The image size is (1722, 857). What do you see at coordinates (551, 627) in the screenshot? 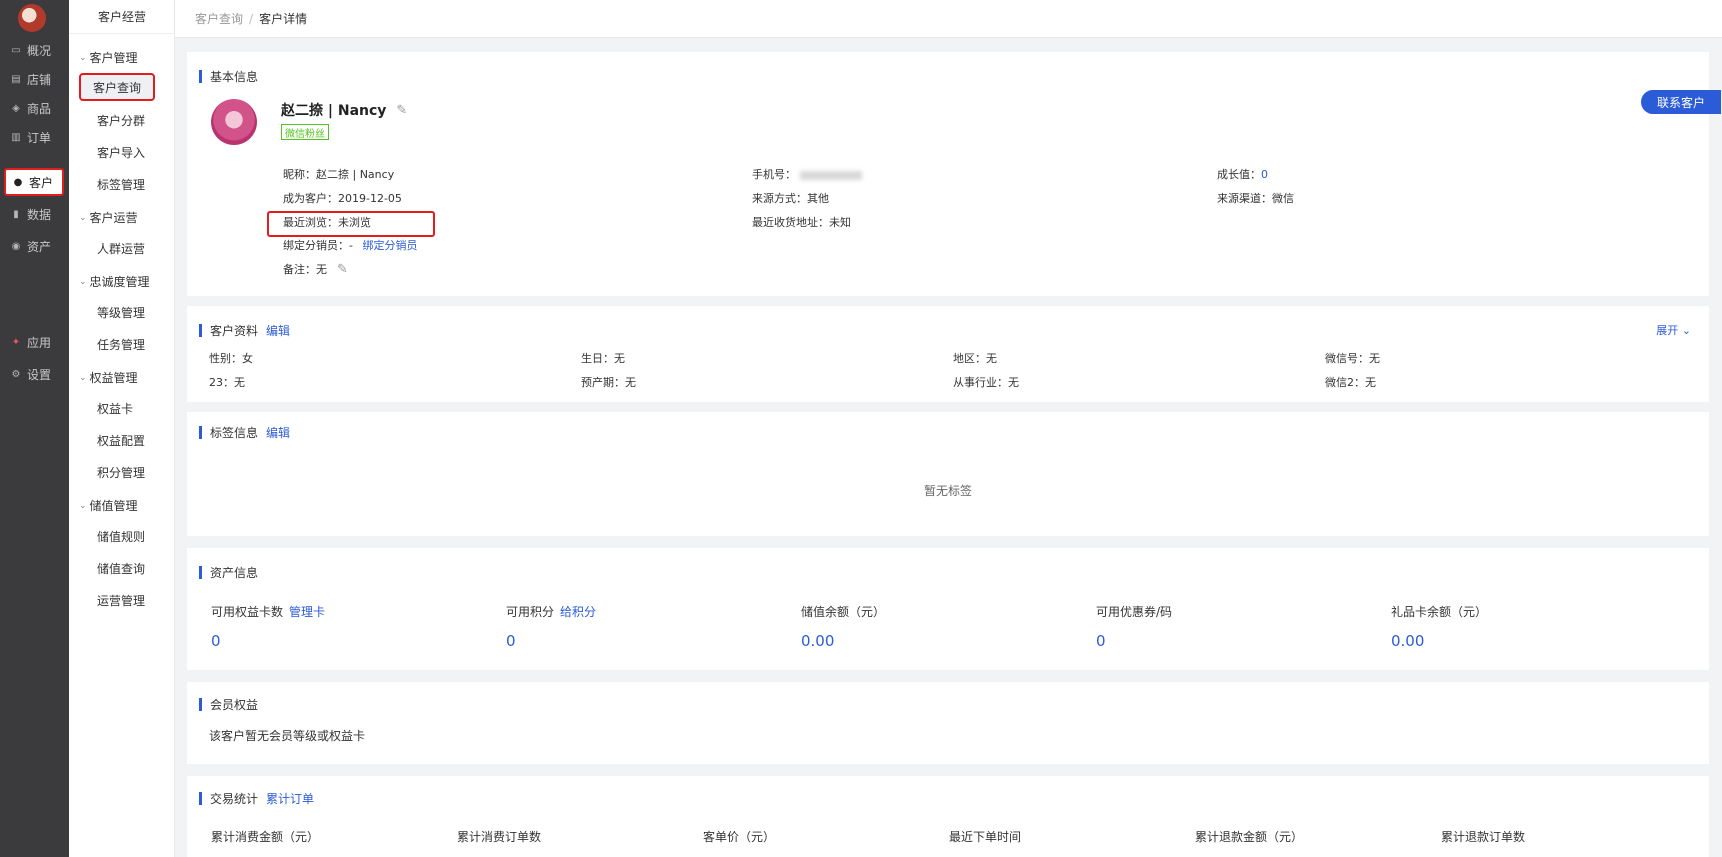
I see `asset-points: 可用积分 给积分 0` at bounding box center [551, 627].